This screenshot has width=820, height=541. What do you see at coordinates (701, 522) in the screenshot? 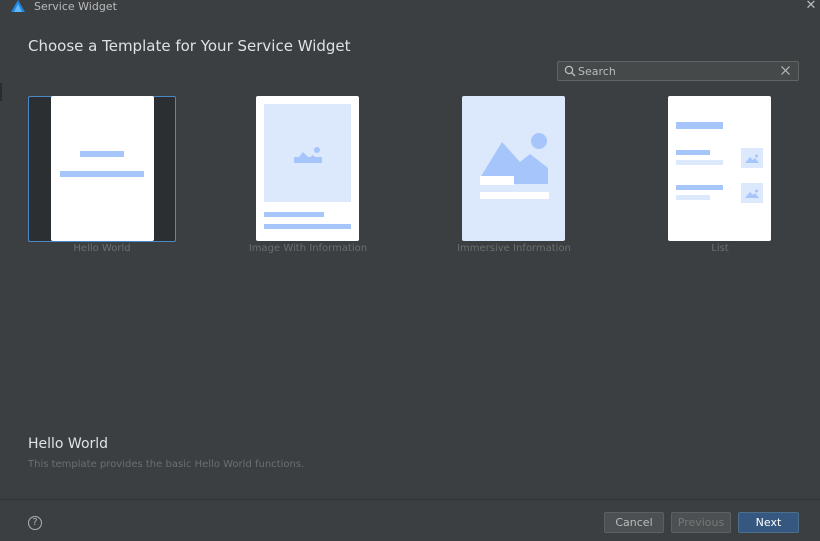
I see `previous-button: Previous` at bounding box center [701, 522].